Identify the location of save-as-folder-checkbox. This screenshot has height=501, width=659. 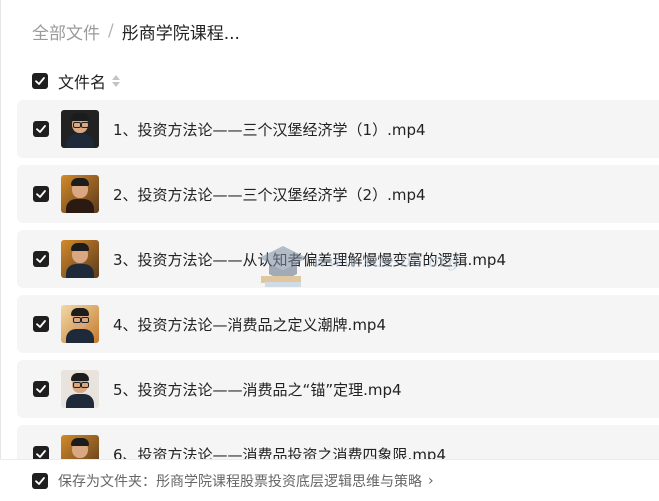
(40, 480).